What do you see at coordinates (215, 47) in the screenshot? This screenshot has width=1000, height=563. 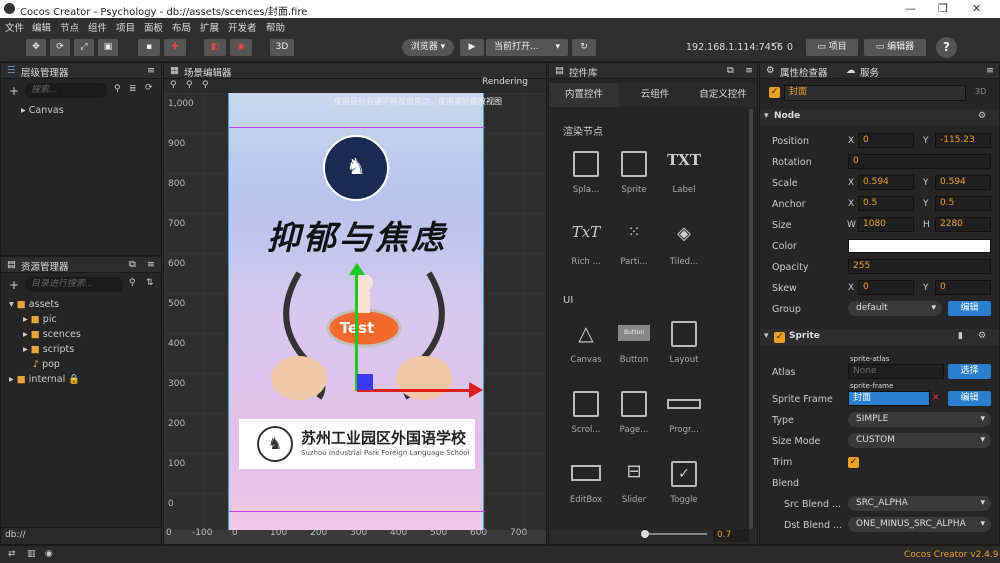 I see `snap-button: ◧` at bounding box center [215, 47].